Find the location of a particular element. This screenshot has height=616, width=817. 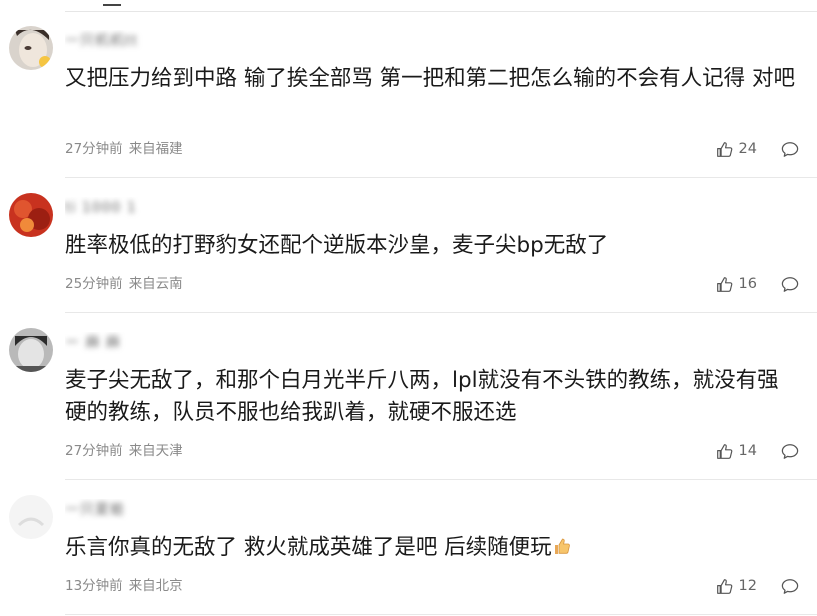

comment-meta: 25分钟前 来自云南 is located at coordinates (124, 284).